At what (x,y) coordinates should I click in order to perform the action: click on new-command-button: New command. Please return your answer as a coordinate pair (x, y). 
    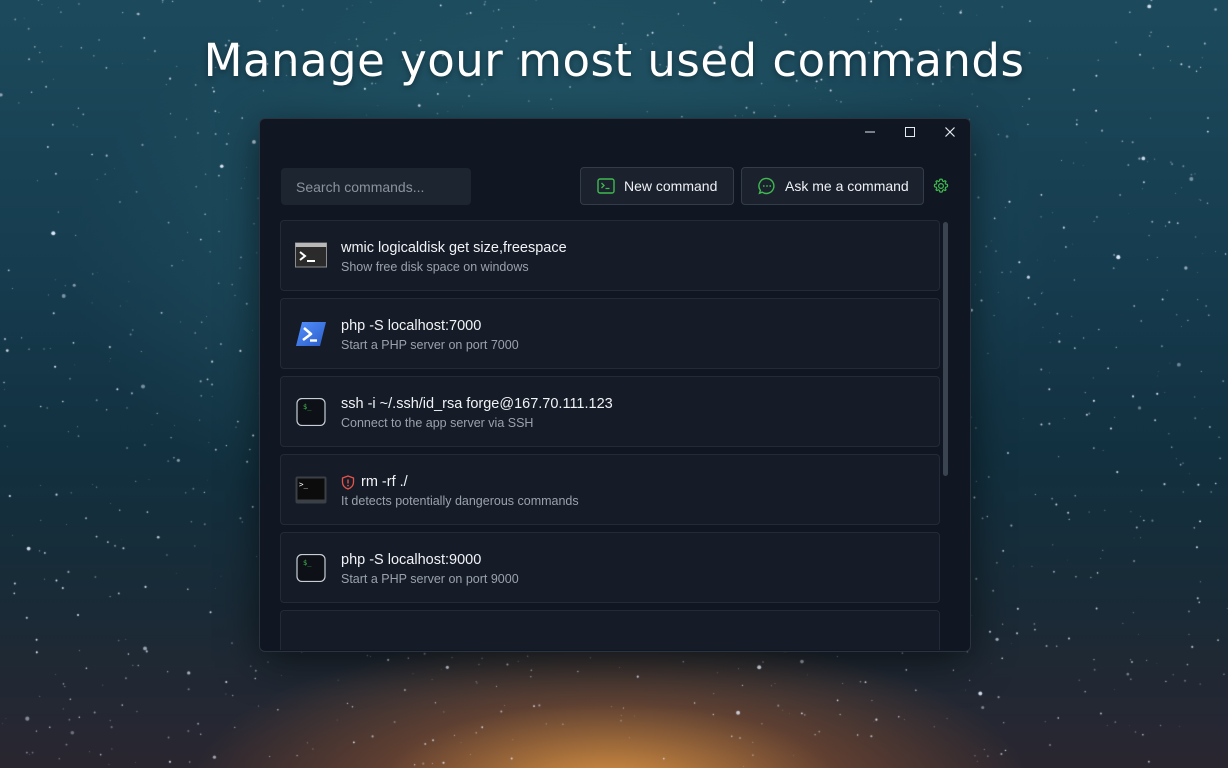
    Looking at the image, I should click on (657, 186).